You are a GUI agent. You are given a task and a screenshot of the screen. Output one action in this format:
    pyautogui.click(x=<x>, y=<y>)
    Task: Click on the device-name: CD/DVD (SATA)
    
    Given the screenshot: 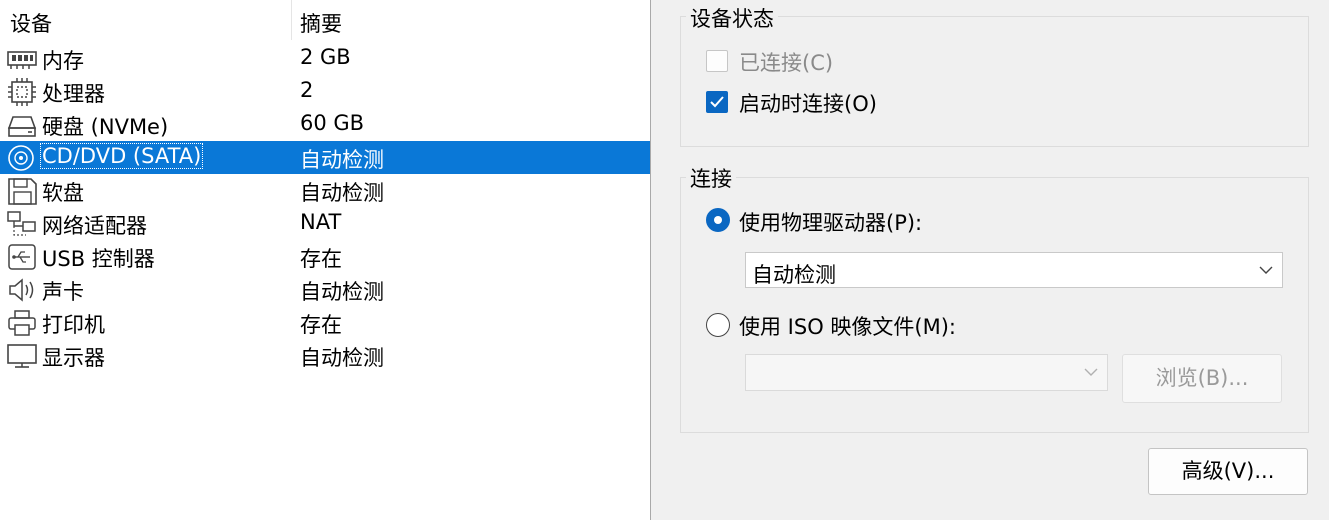 What is the action you would take?
    pyautogui.click(x=122, y=156)
    